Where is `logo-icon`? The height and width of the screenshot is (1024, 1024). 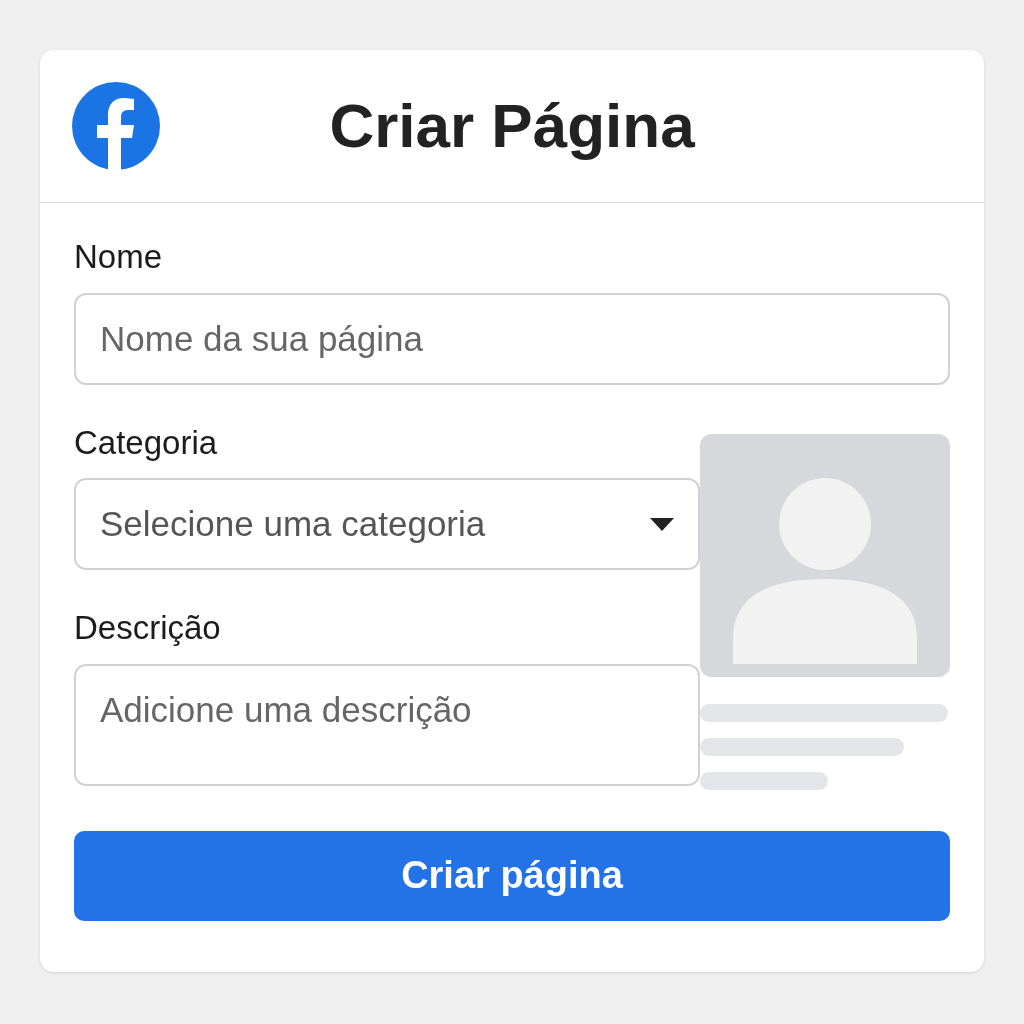 logo-icon is located at coordinates (116, 126).